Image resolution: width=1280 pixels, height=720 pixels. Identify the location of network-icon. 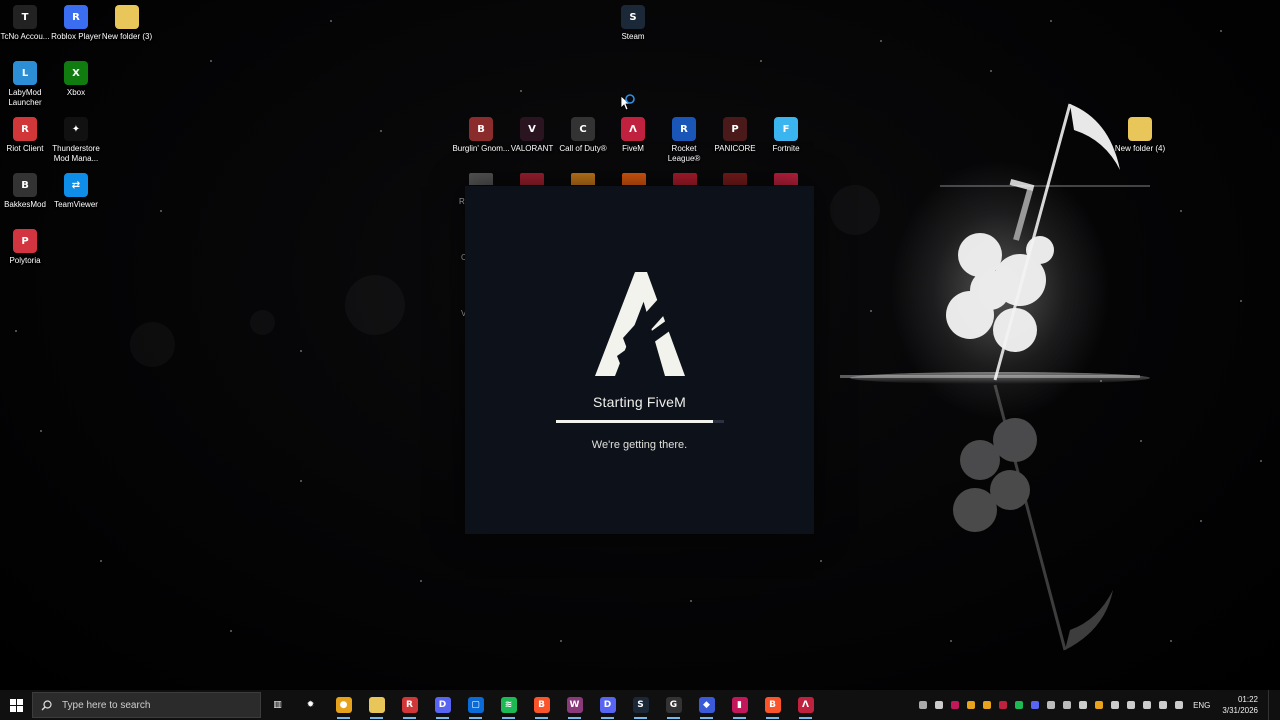
(1163, 705).